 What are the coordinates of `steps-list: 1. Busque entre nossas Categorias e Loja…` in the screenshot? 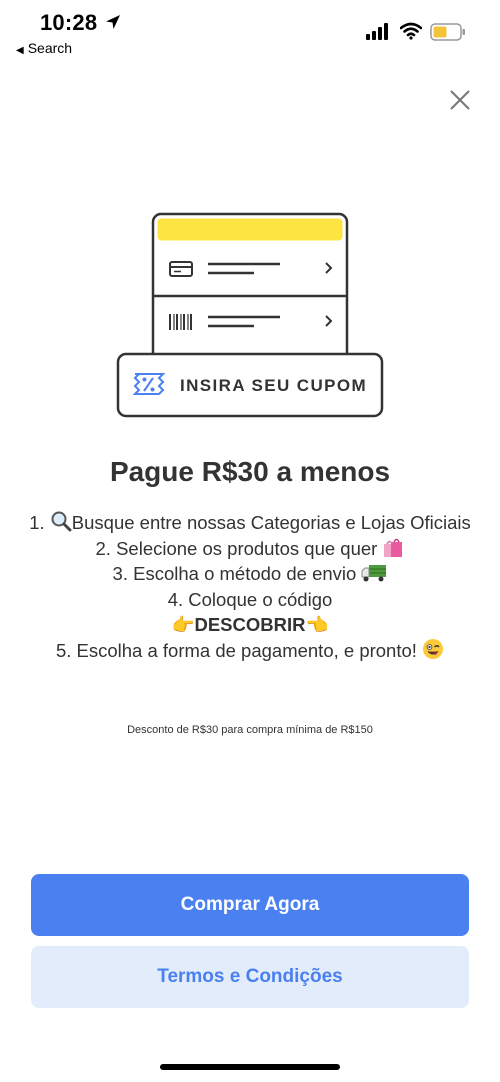 It's located at (250, 586).